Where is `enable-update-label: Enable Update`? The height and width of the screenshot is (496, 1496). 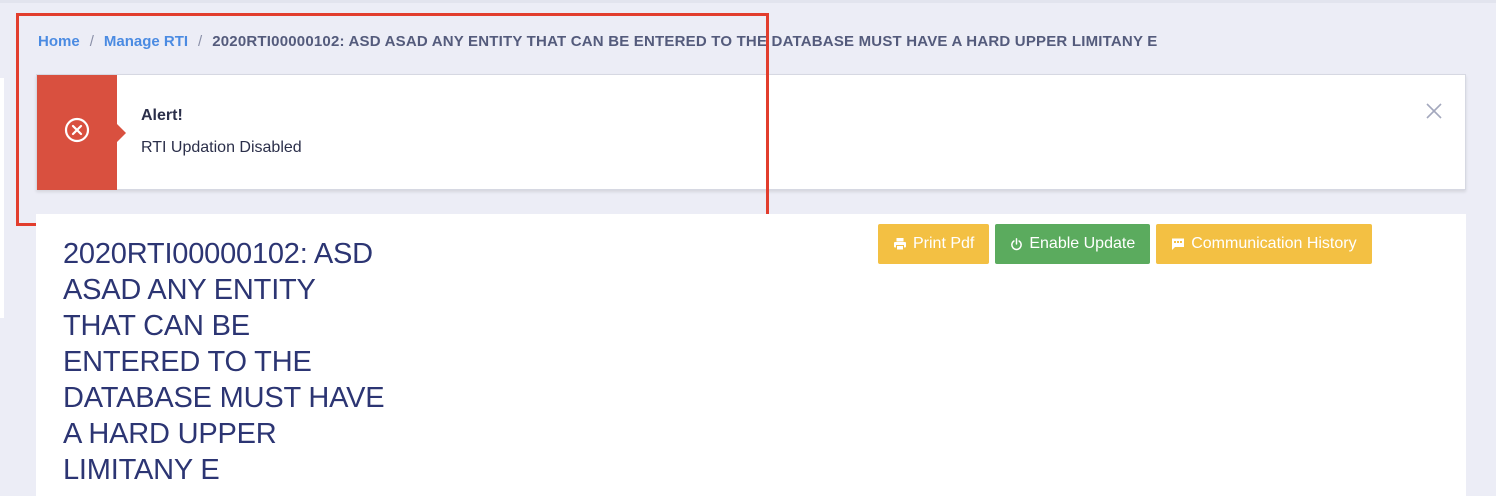
enable-update-label: Enable Update is located at coordinates (1082, 243).